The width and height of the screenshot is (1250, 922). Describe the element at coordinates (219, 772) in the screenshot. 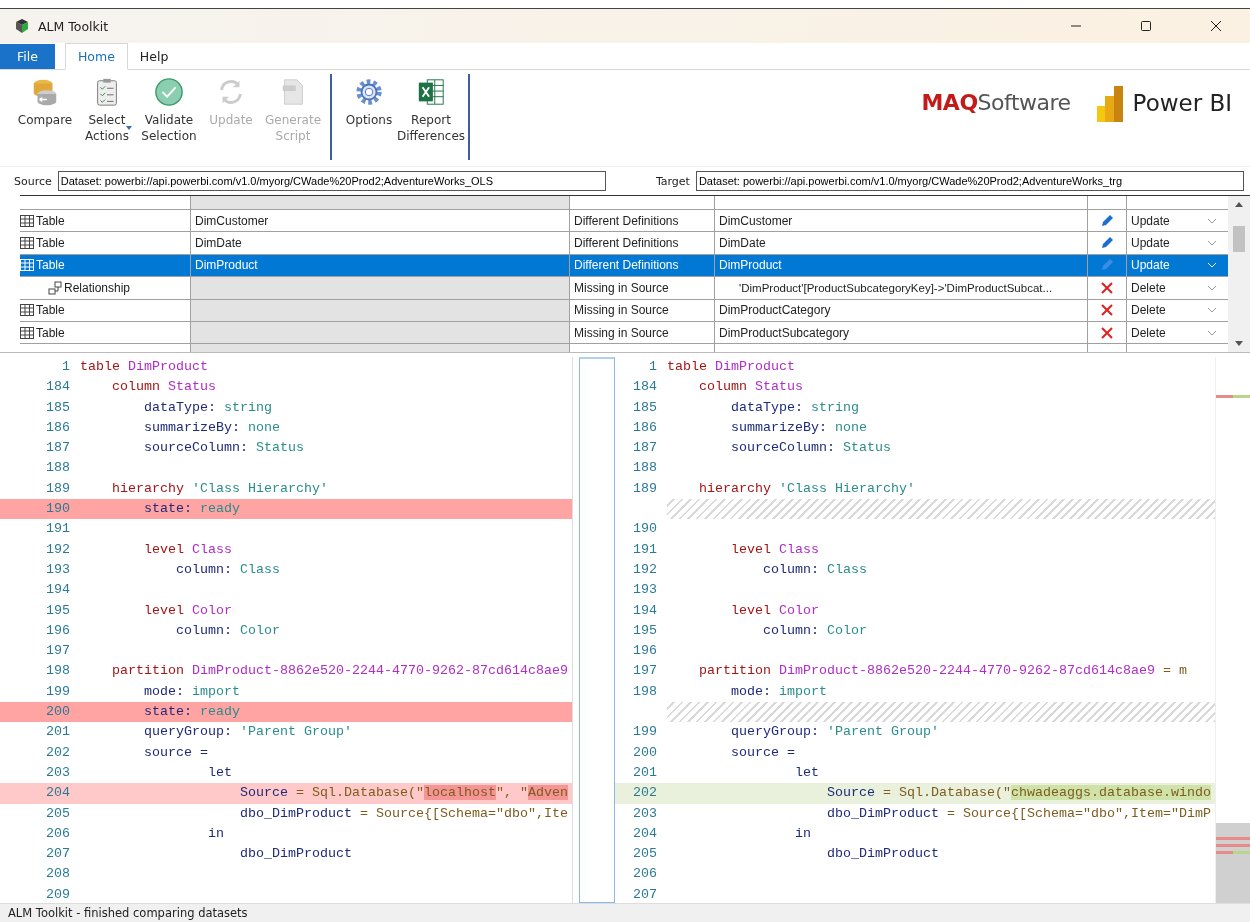

I see `code-line: let` at that location.